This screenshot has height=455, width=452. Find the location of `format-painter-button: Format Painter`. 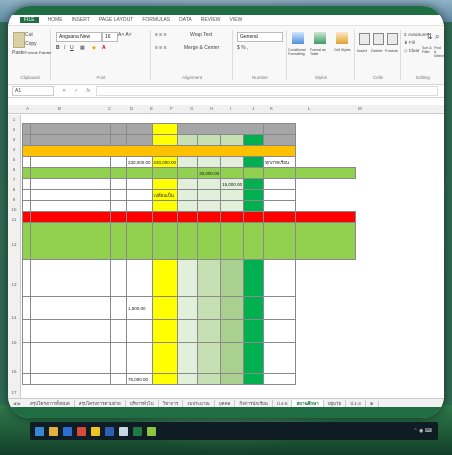

format-painter-button: Format Painter is located at coordinates (38, 52).